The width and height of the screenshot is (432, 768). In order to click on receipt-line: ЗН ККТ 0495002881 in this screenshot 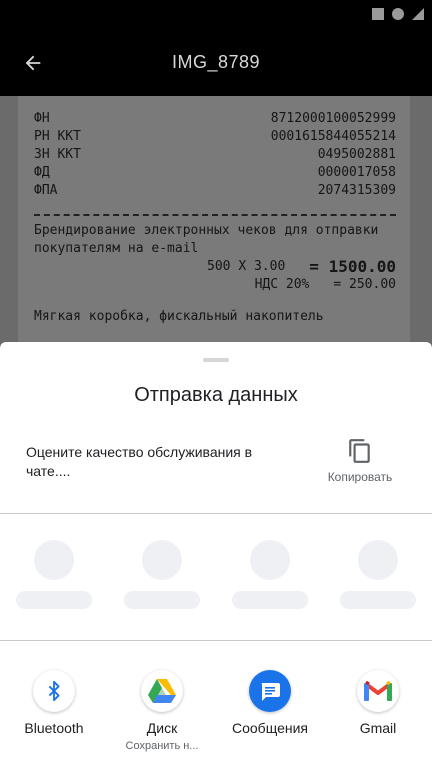, I will do `click(215, 154)`.